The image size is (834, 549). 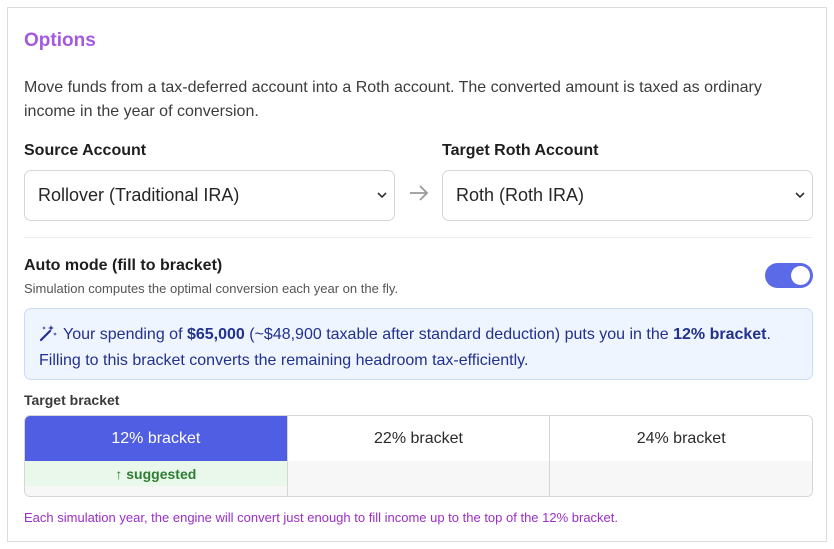 I want to click on bracket-option-12: 12% bracket ↑ suggested, so click(x=156, y=456).